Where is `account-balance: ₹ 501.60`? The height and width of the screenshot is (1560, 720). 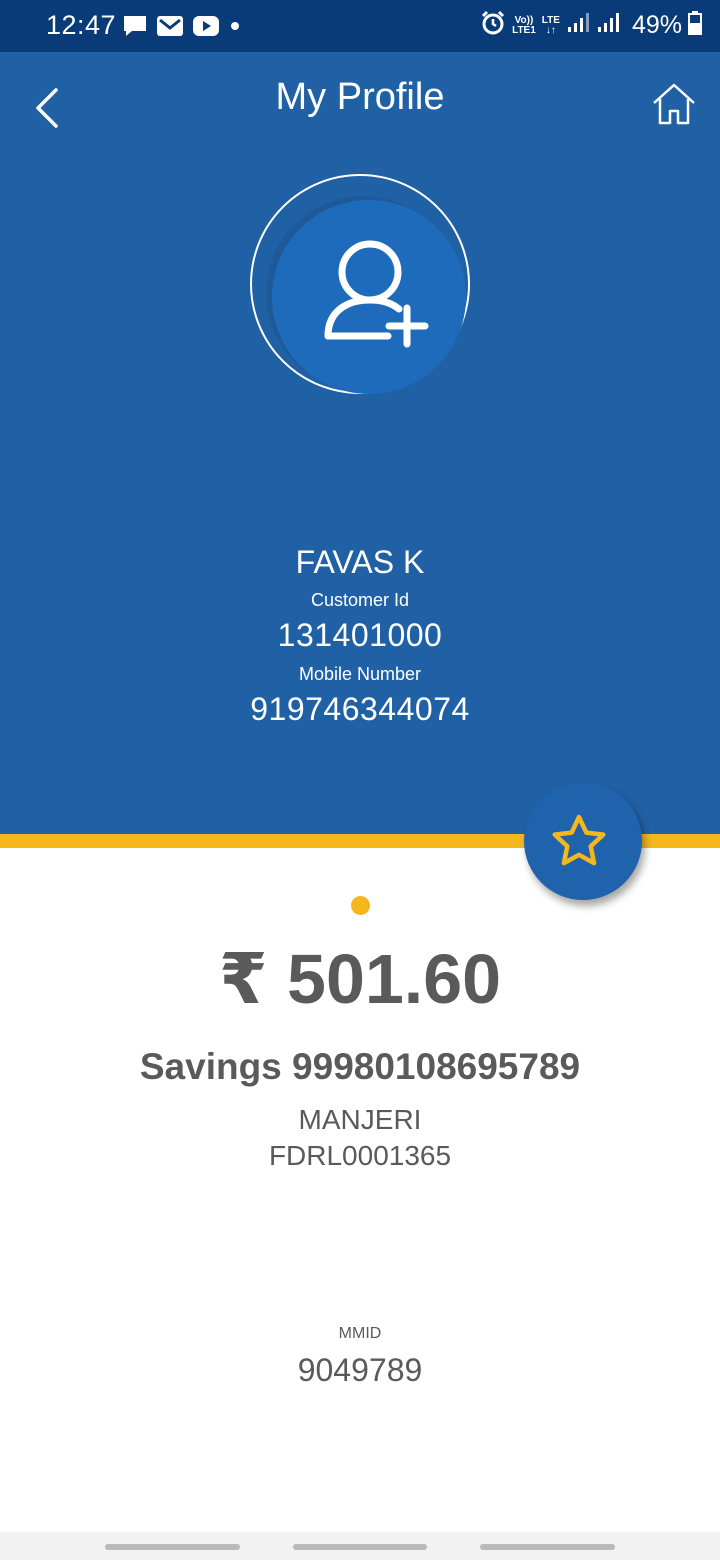 account-balance: ₹ 501.60 is located at coordinates (360, 979).